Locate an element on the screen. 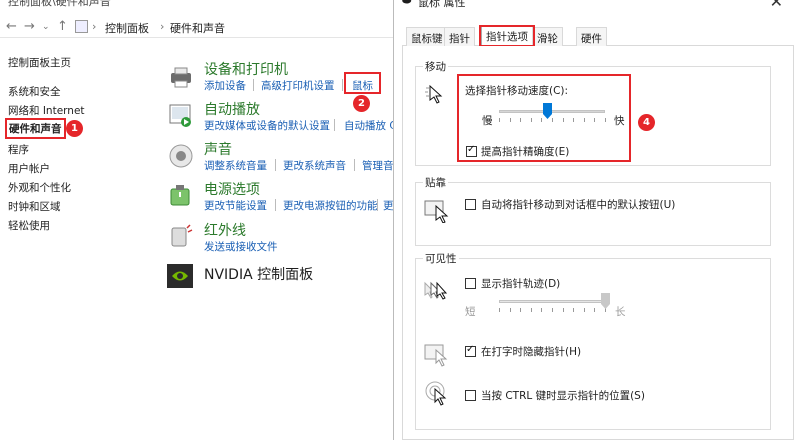 This screenshot has height=440, width=801. tab-bar: 鼠标键 指针 指针选项 滑轮 硬件 is located at coordinates (598, 35).